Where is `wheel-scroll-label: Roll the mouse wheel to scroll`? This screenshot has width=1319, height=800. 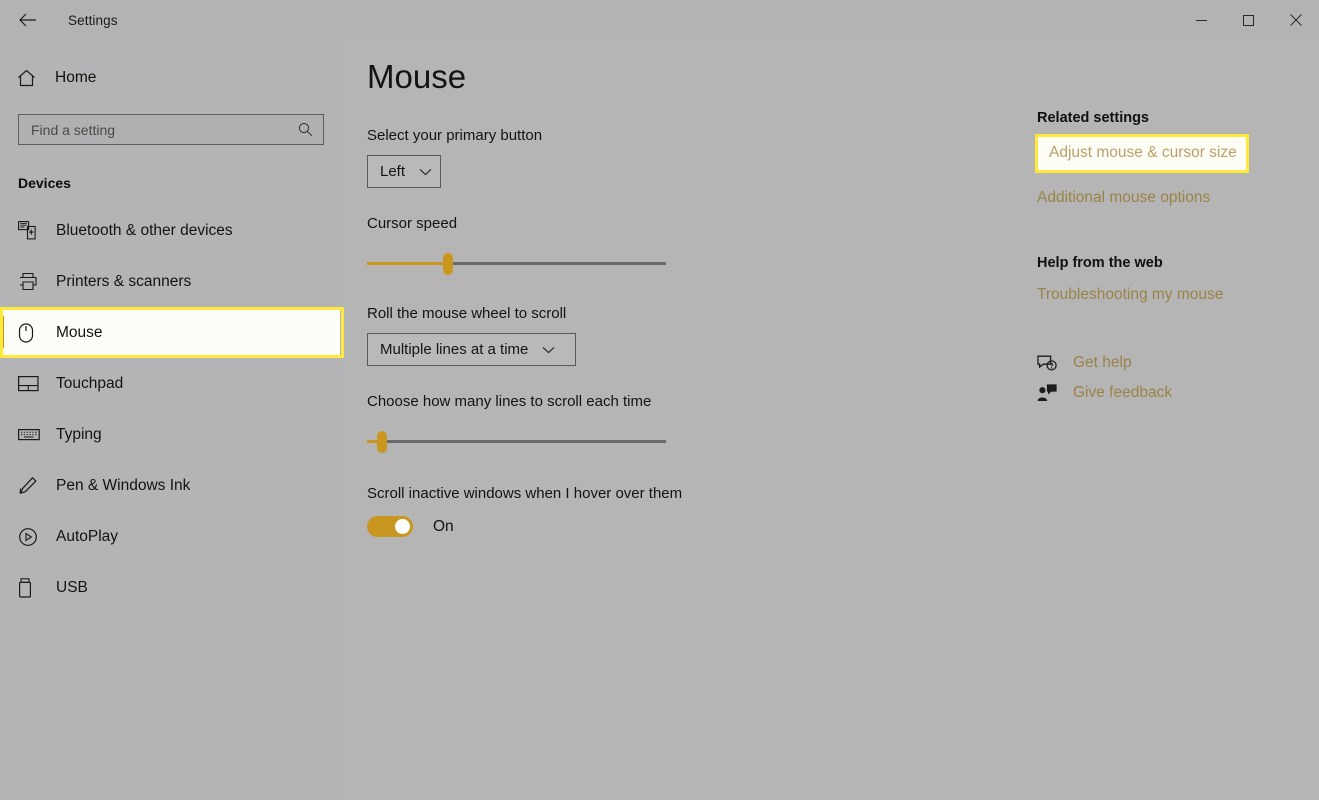 wheel-scroll-label: Roll the mouse wheel to scroll is located at coordinates (467, 313).